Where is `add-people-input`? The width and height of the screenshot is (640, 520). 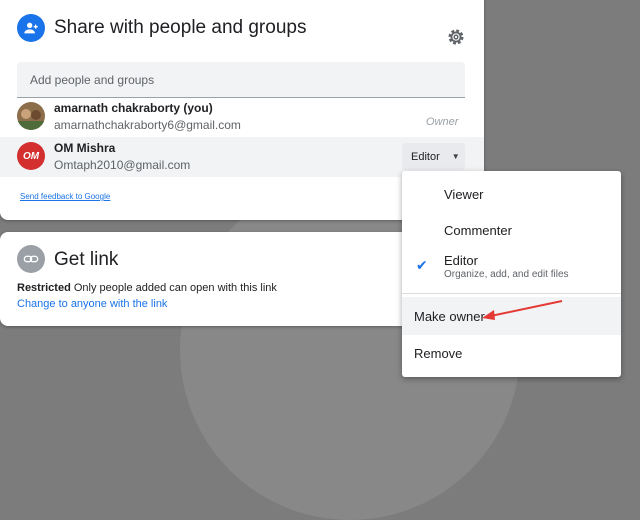
add-people-input is located at coordinates (241, 80).